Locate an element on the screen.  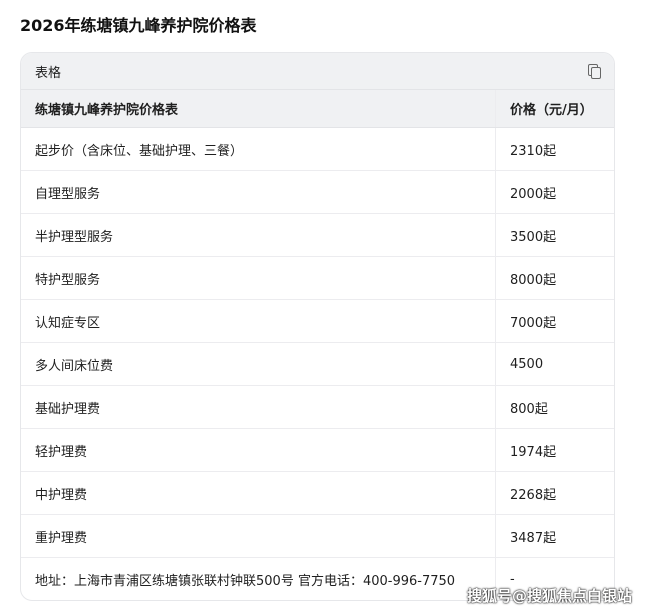
item-cell: 特护型服务 is located at coordinates (258, 278).